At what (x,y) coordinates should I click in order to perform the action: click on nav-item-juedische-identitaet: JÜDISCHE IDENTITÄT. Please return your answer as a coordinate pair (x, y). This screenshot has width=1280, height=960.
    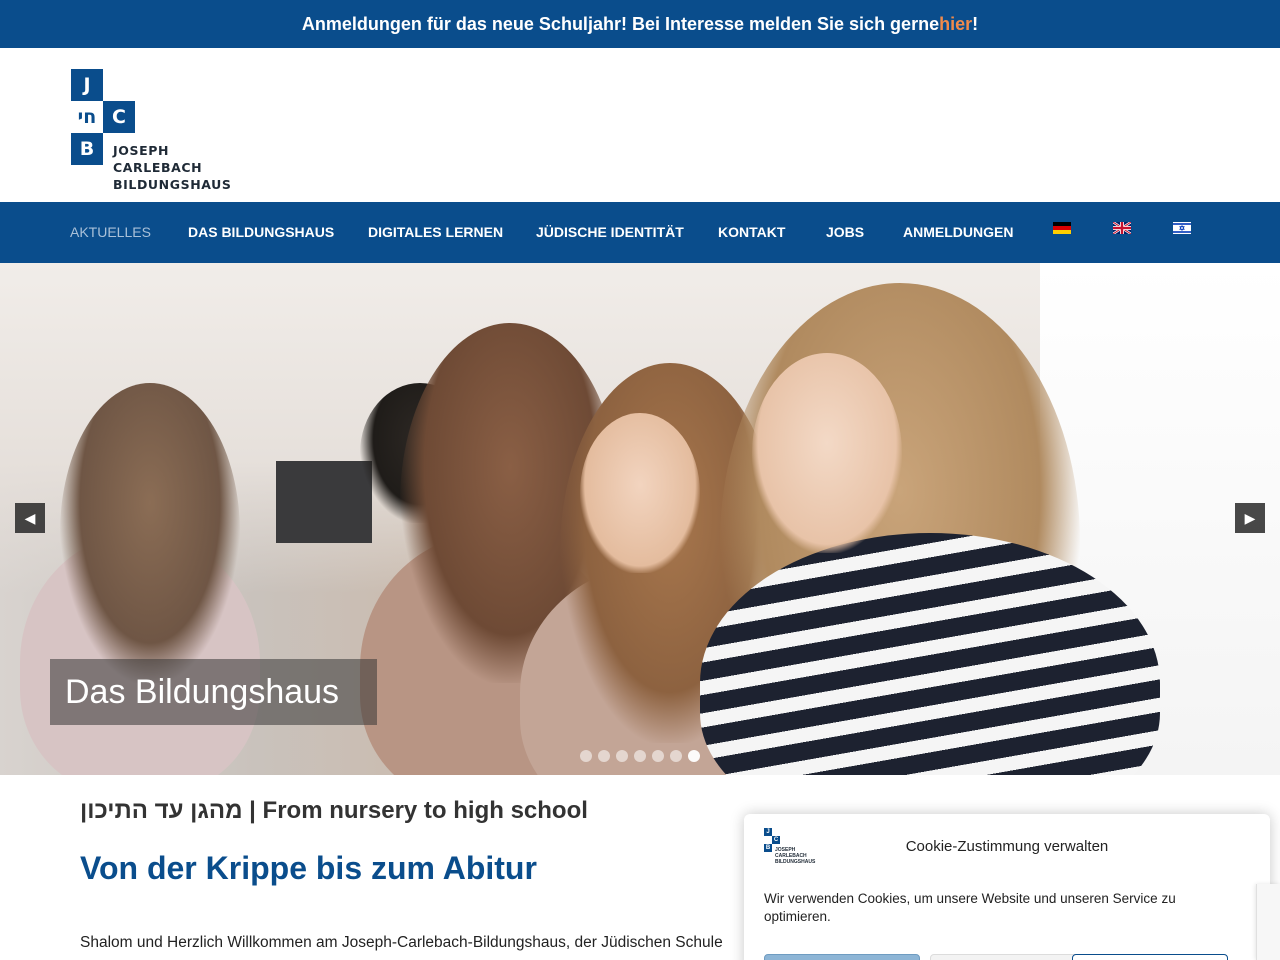
    Looking at the image, I should click on (610, 232).